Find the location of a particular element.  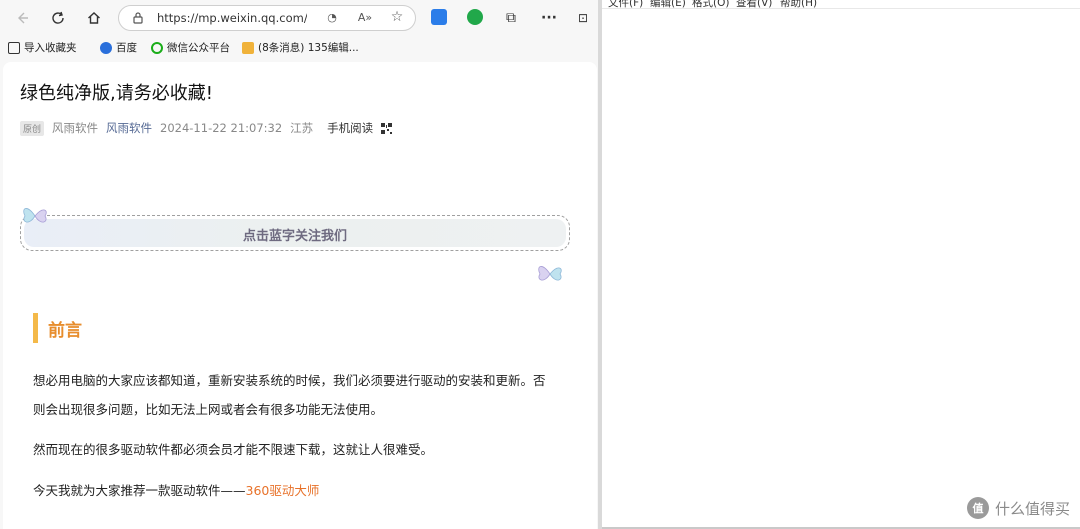

account-link: 风雨软件 is located at coordinates (129, 128).